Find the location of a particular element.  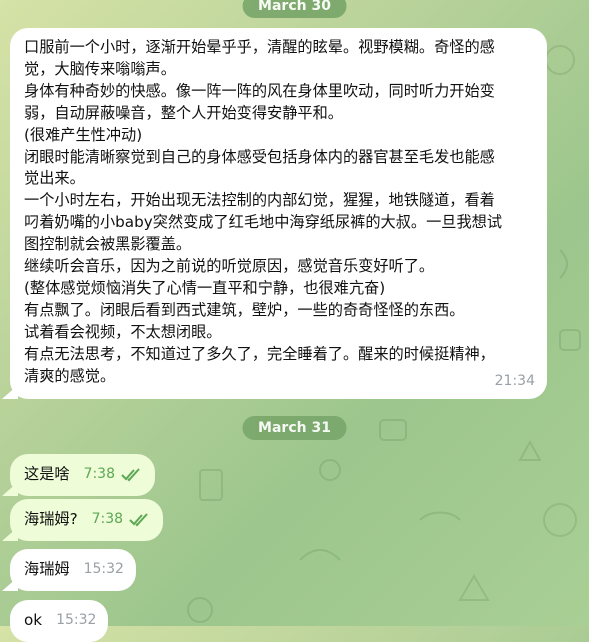

message-bubble: 海瑞姆 15:32 is located at coordinates (69, 570).